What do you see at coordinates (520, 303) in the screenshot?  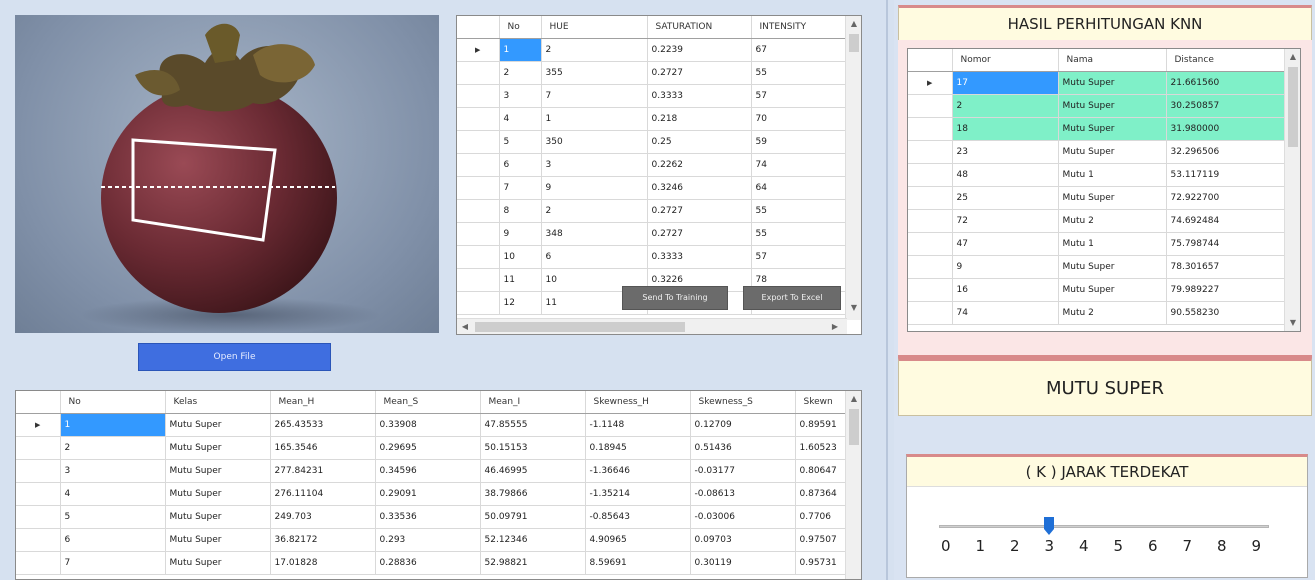 I see `table-cell: 12` at bounding box center [520, 303].